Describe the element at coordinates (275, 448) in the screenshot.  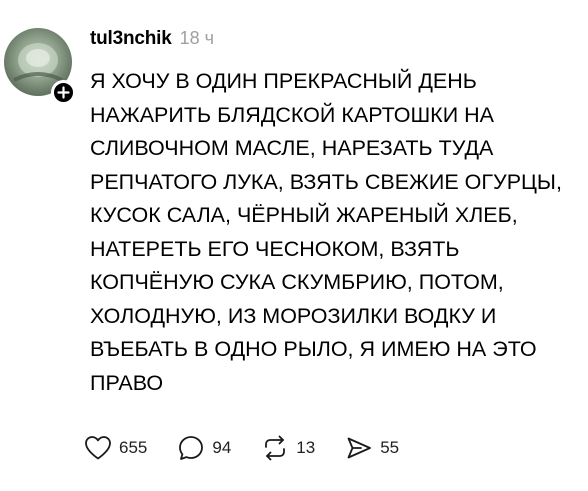
I see `repost-arrows-icon` at that location.